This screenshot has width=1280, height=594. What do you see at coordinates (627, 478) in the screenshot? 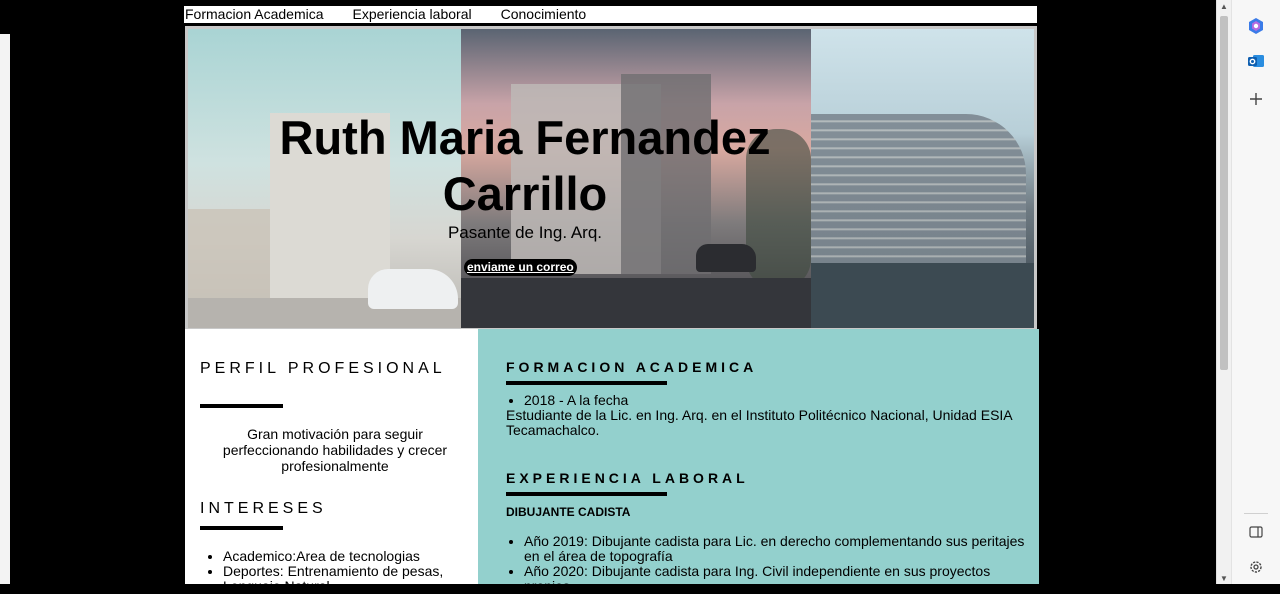
I see `experiencia-heading: EXPERIENCIA LABORAL` at bounding box center [627, 478].